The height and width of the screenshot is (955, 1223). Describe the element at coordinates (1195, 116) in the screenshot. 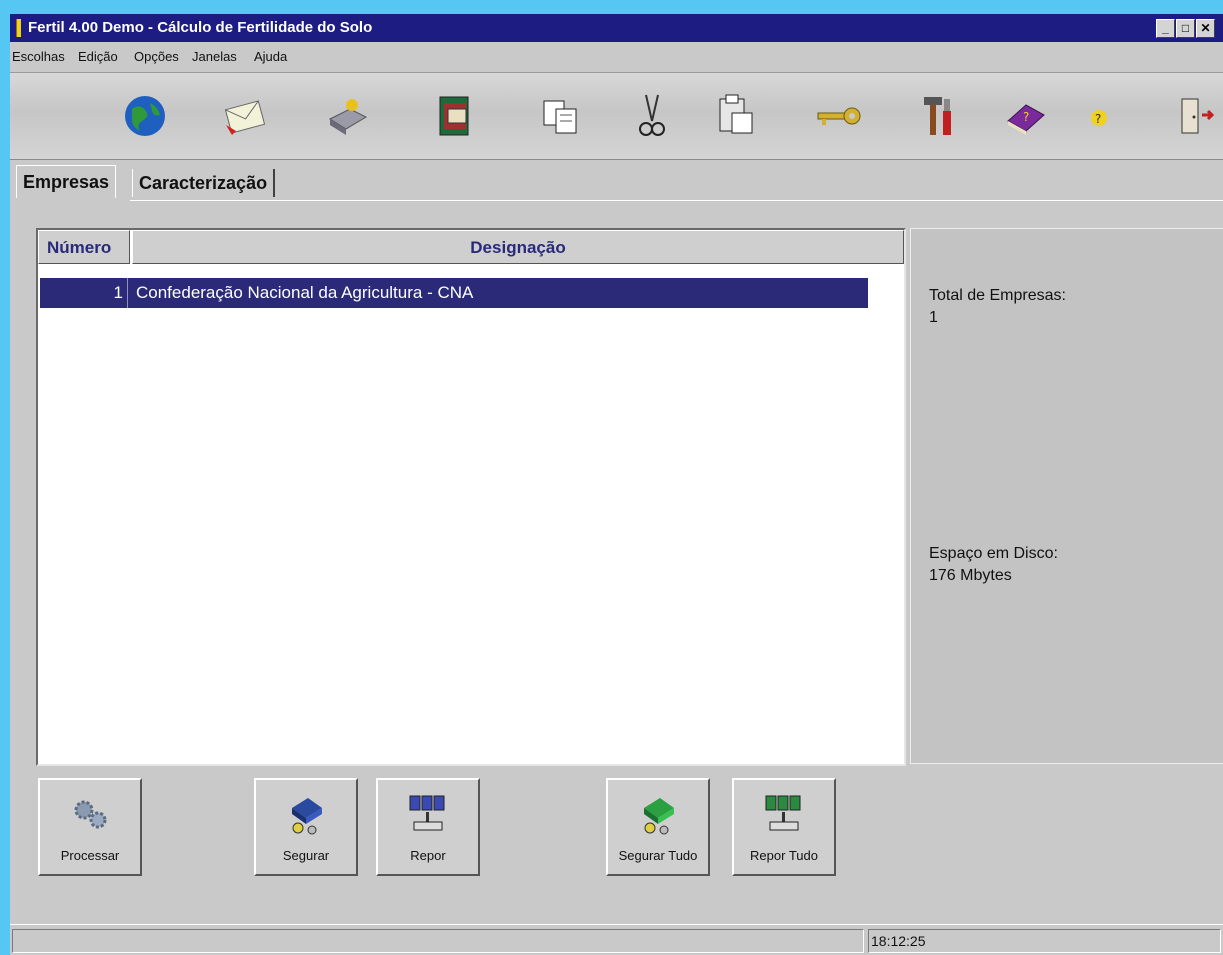

I see `exit-door-icon` at that location.